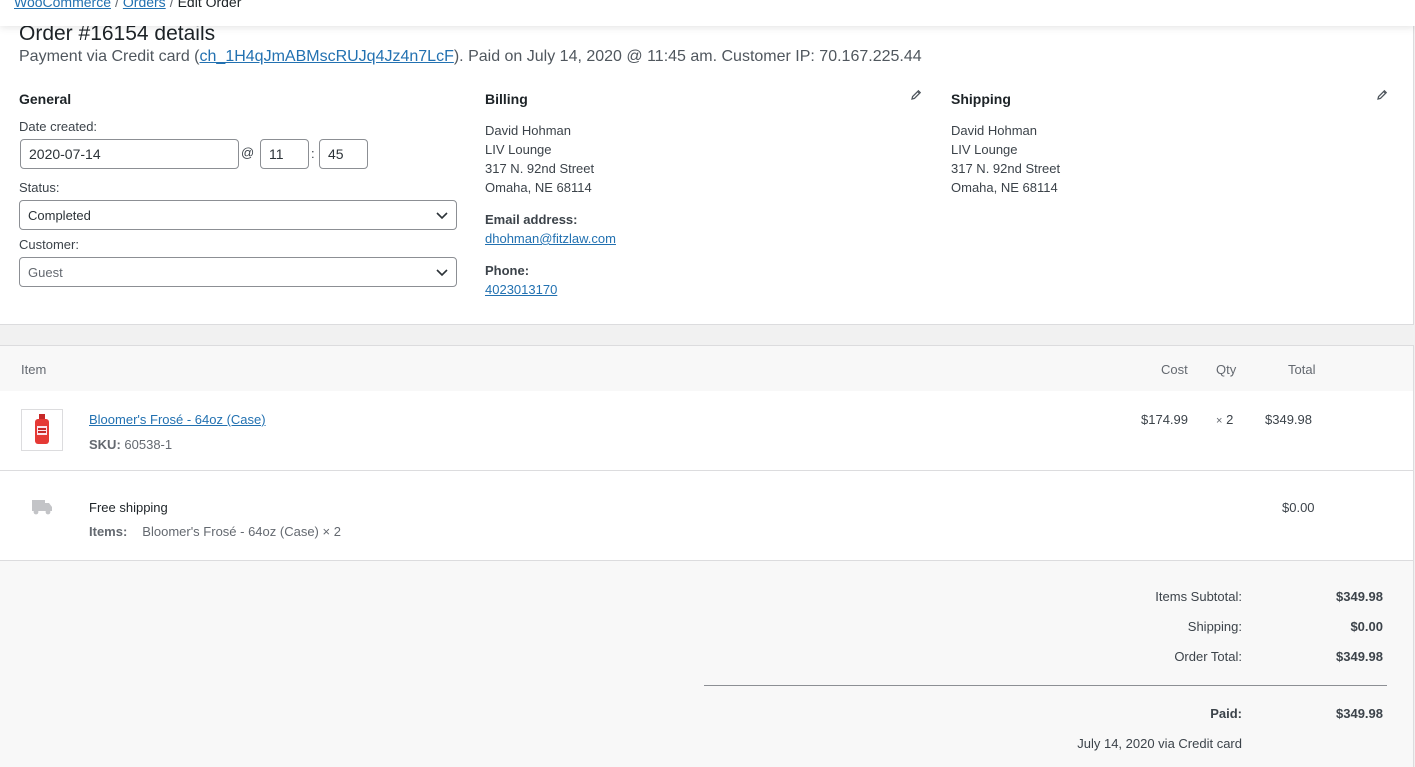 The width and height of the screenshot is (1415, 767). I want to click on date-created-input, so click(129, 154).